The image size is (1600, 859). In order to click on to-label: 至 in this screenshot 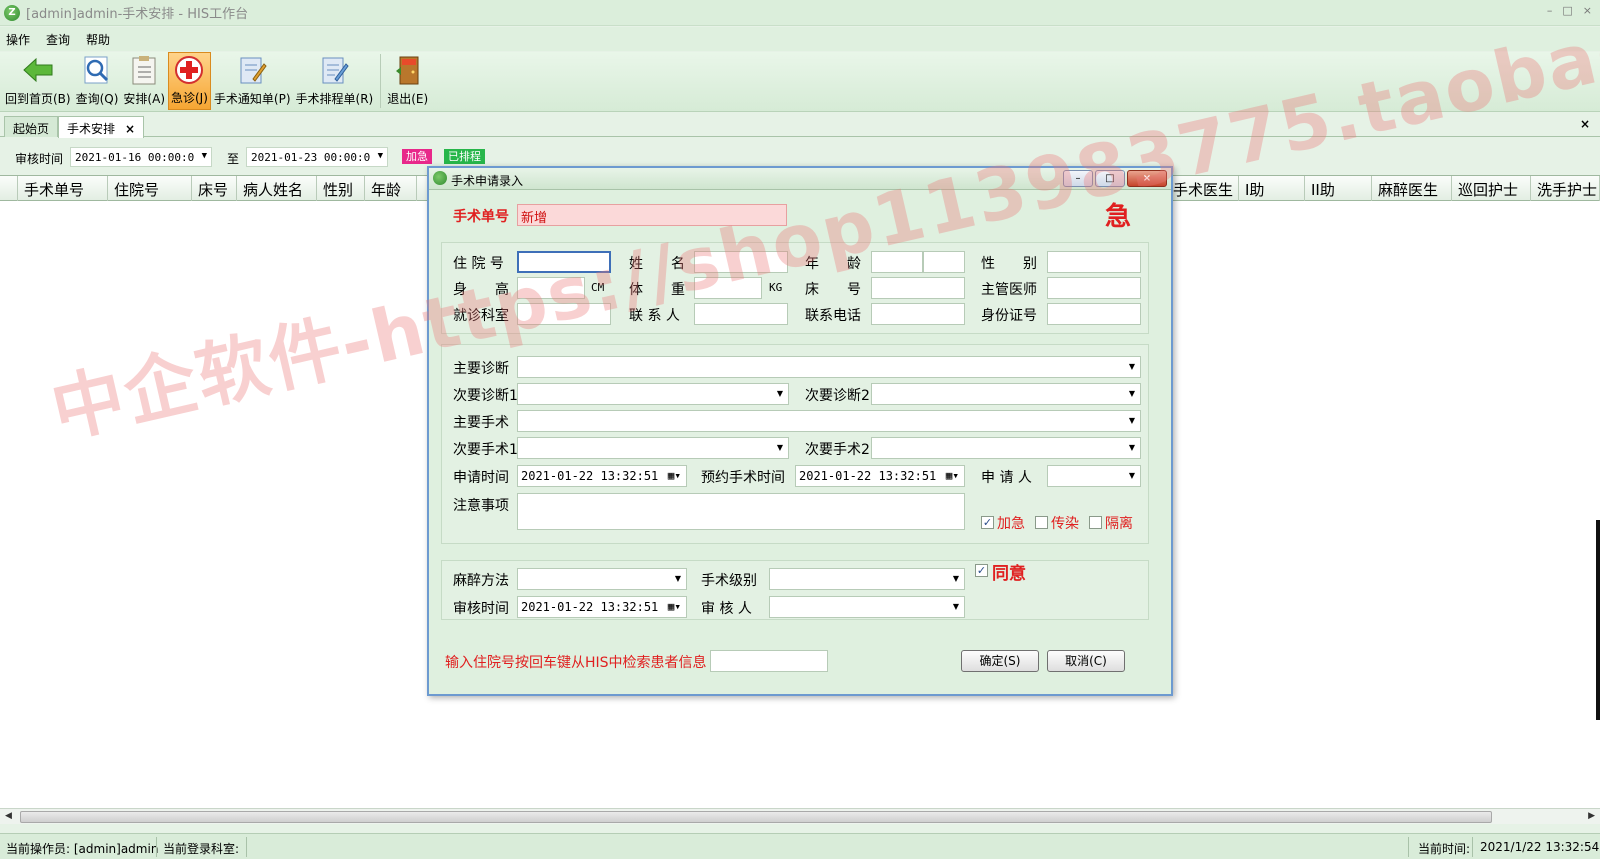, I will do `click(233, 159)`.